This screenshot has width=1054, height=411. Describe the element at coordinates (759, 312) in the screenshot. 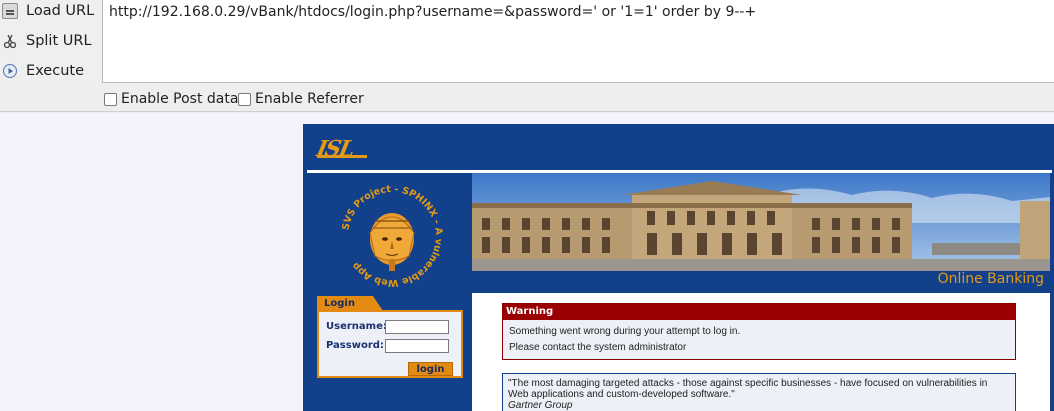

I see `warning-title: Warning` at that location.